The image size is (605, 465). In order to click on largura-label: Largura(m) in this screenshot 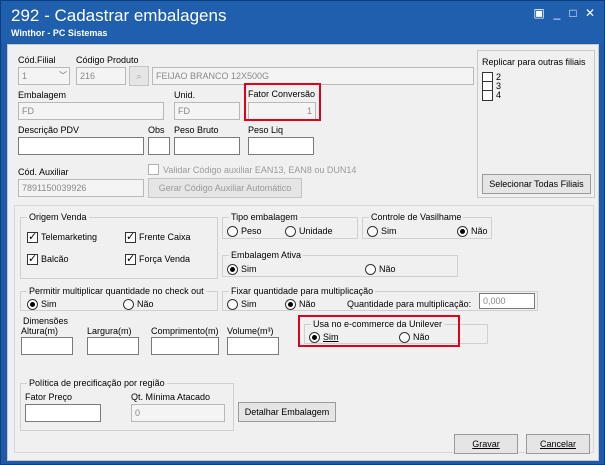, I will do `click(109, 331)`.